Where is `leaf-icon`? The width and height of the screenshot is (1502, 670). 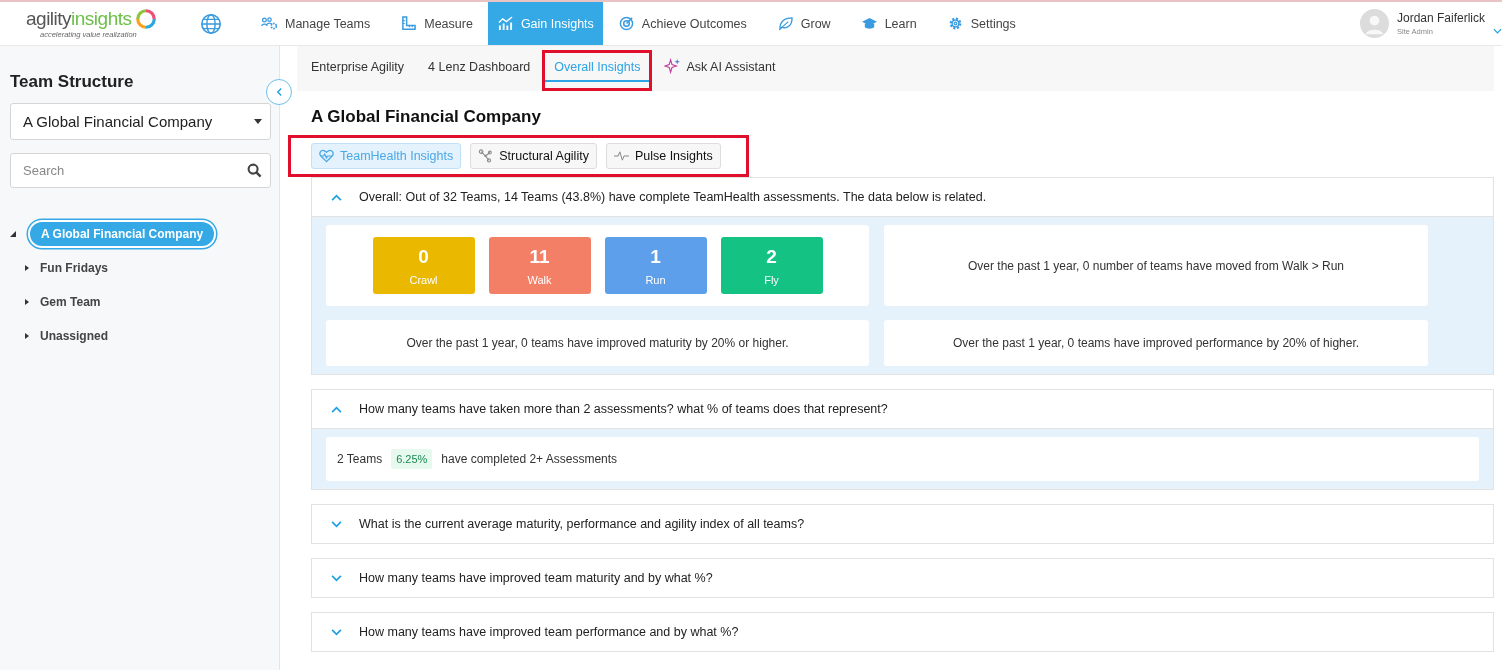
leaf-icon is located at coordinates (785, 23).